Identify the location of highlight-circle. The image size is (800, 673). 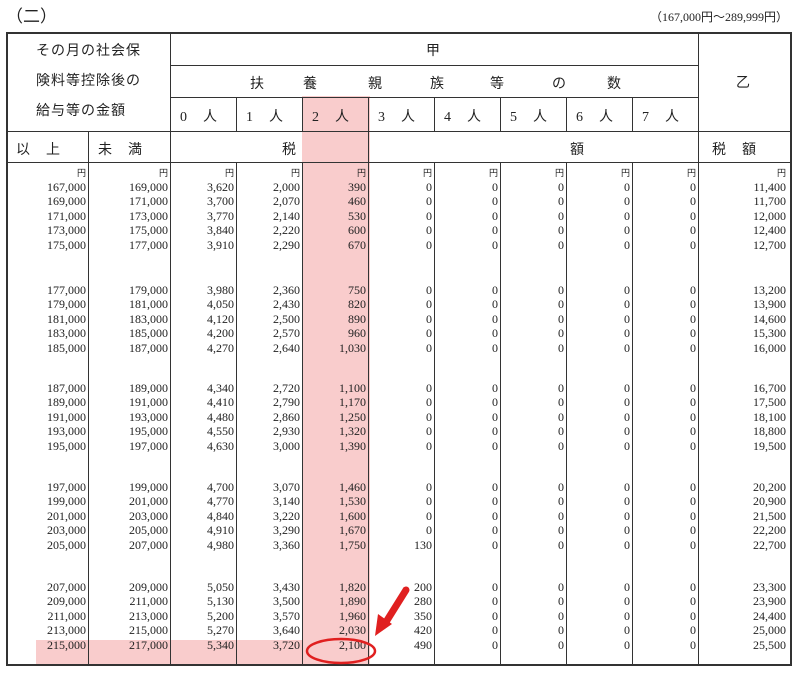
(341, 651).